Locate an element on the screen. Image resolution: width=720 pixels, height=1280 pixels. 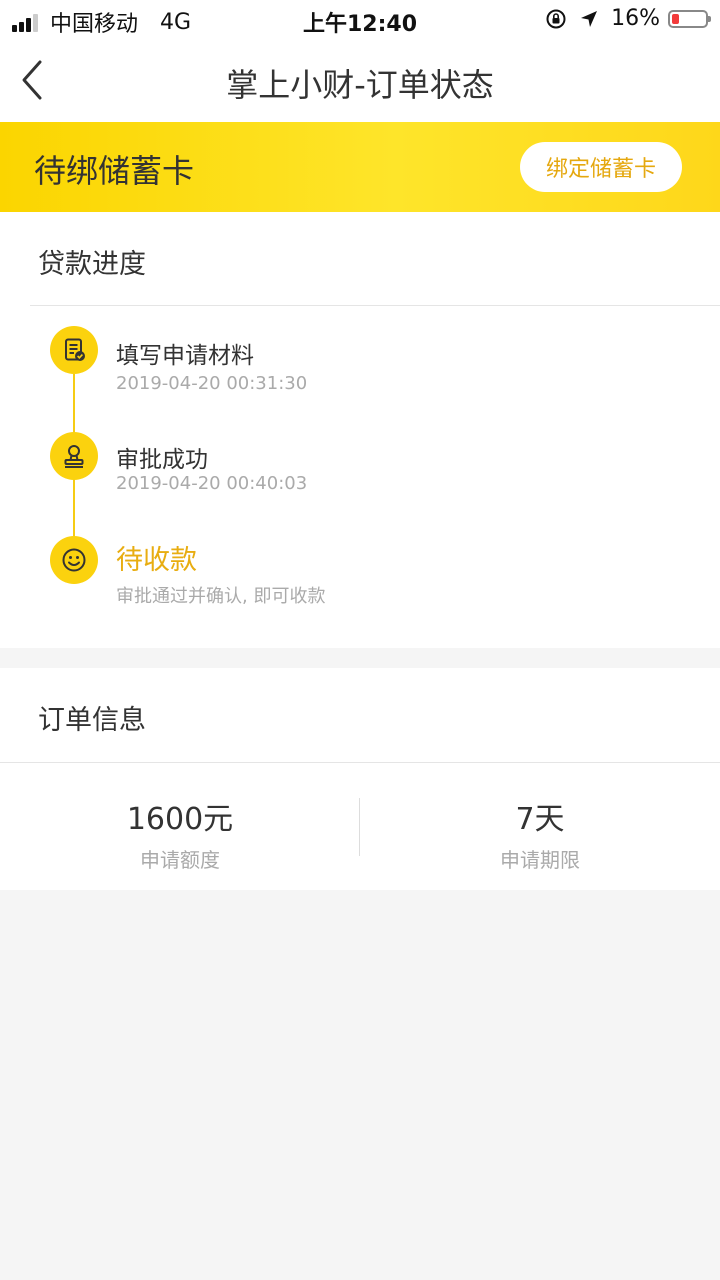
banner-title: 待绑储蓄卡 is located at coordinates (114, 171).